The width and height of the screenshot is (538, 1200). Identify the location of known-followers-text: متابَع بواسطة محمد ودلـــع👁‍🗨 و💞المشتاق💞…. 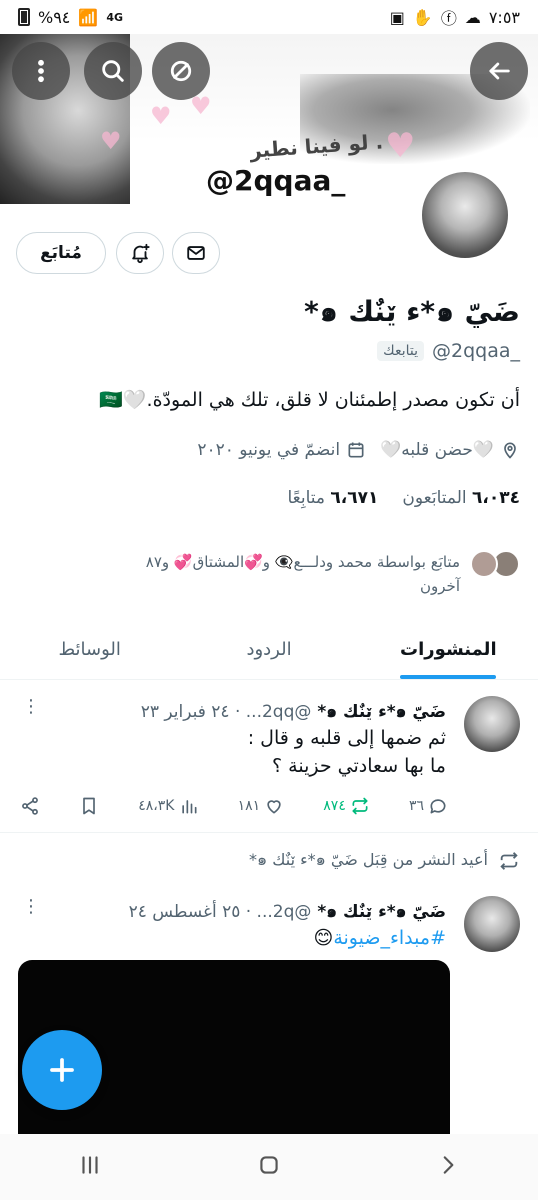
(303, 574).